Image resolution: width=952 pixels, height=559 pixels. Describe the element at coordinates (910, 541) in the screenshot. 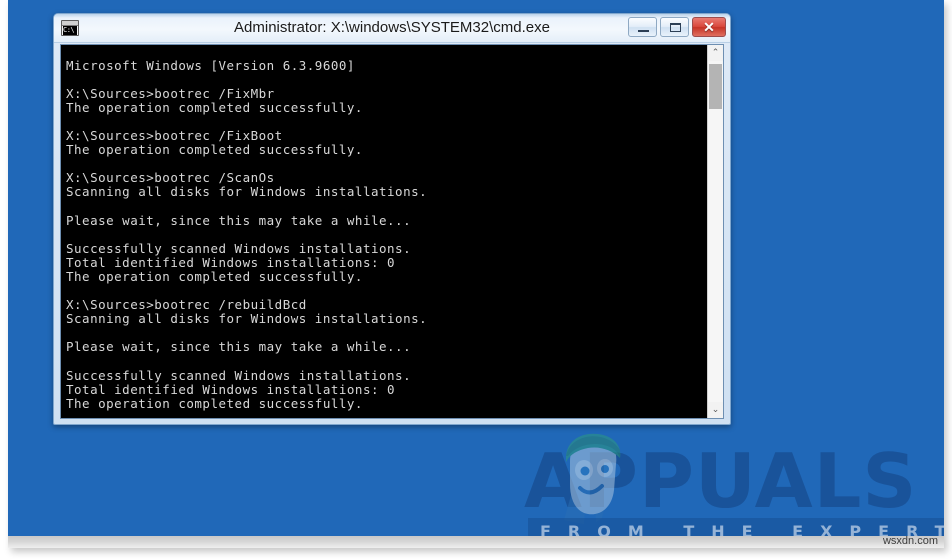

I see `source-watermark-text: wsxdn.com` at that location.